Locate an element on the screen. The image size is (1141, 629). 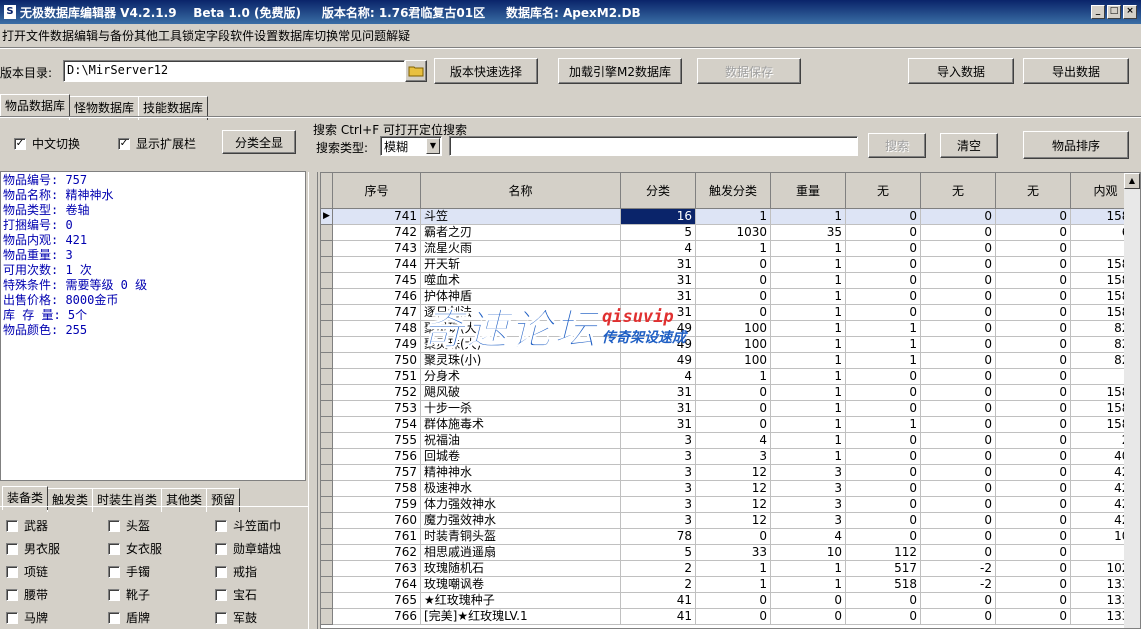
table-cell: 斗笠 is located at coordinates (521, 217).